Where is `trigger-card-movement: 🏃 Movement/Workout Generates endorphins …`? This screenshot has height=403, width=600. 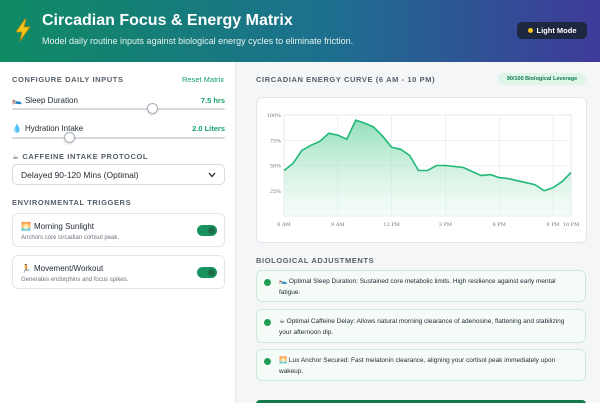 trigger-card-movement: 🏃 Movement/Workout Generates endorphins … is located at coordinates (118, 272).